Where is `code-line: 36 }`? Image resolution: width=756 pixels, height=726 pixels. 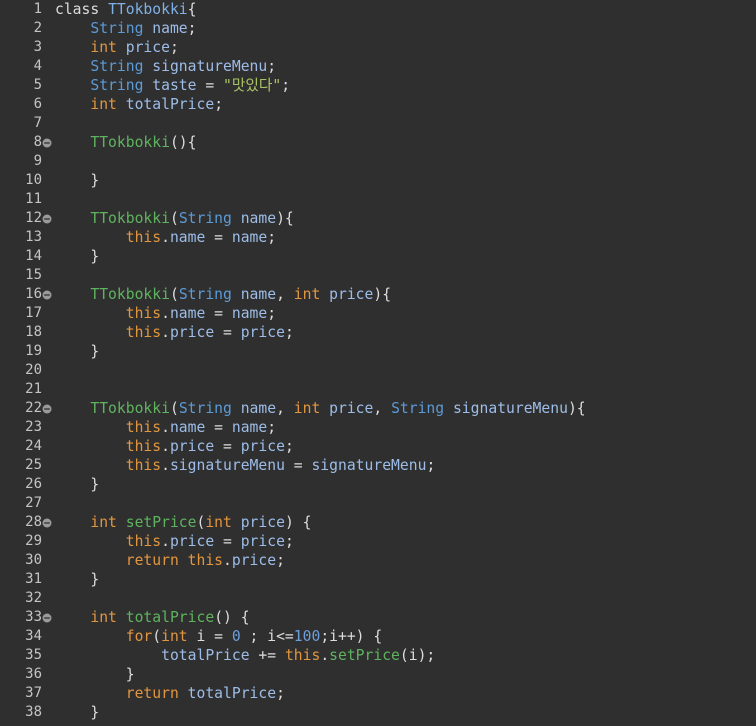 code-line: 36 } is located at coordinates (378, 674).